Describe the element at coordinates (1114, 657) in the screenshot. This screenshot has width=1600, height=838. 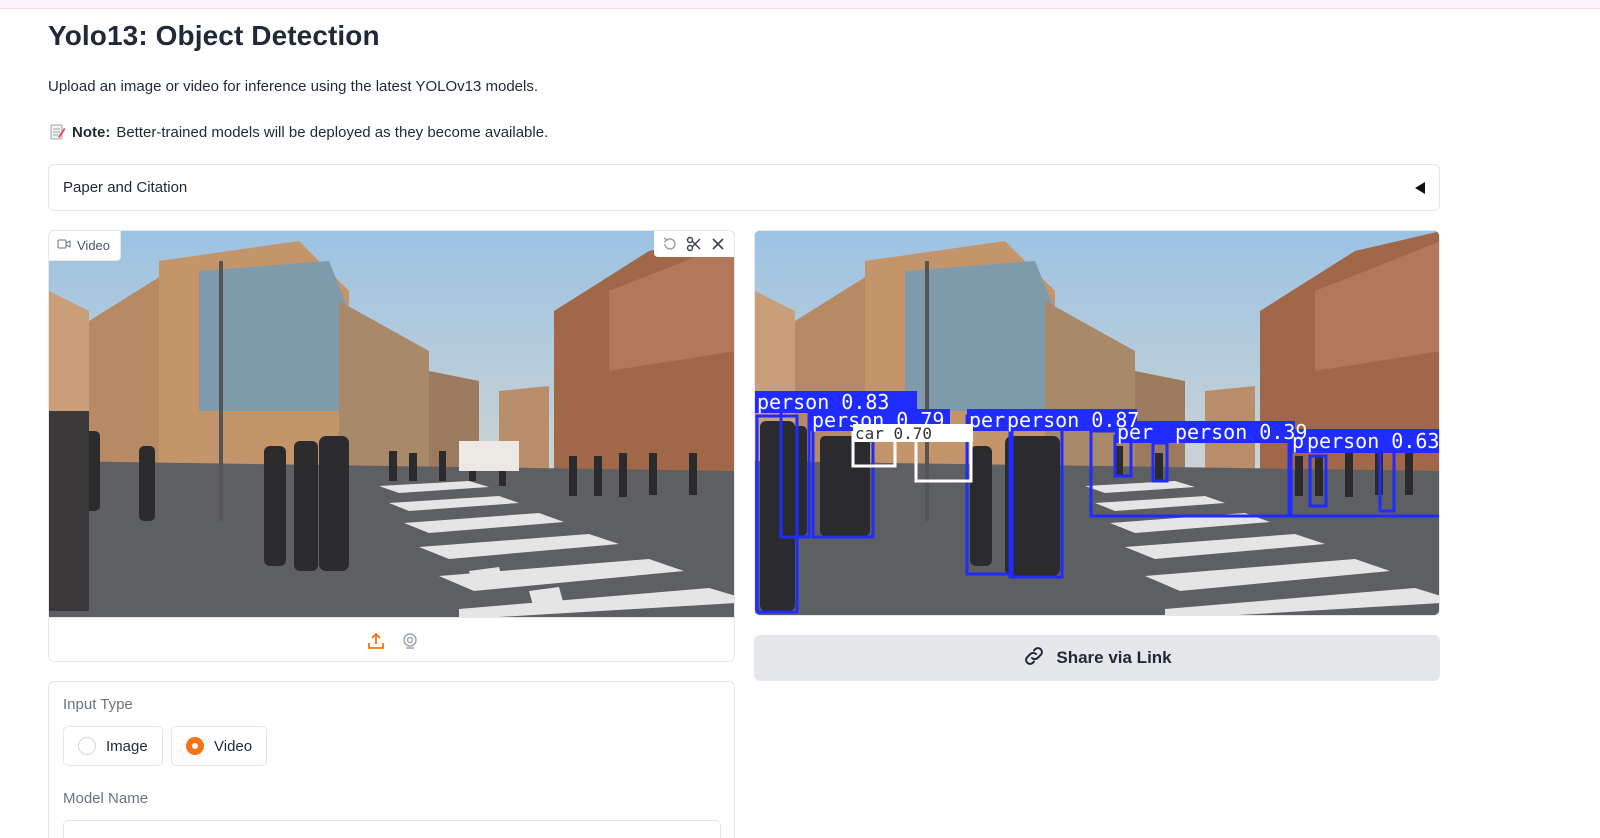
I see `share-label: Share via Link` at that location.